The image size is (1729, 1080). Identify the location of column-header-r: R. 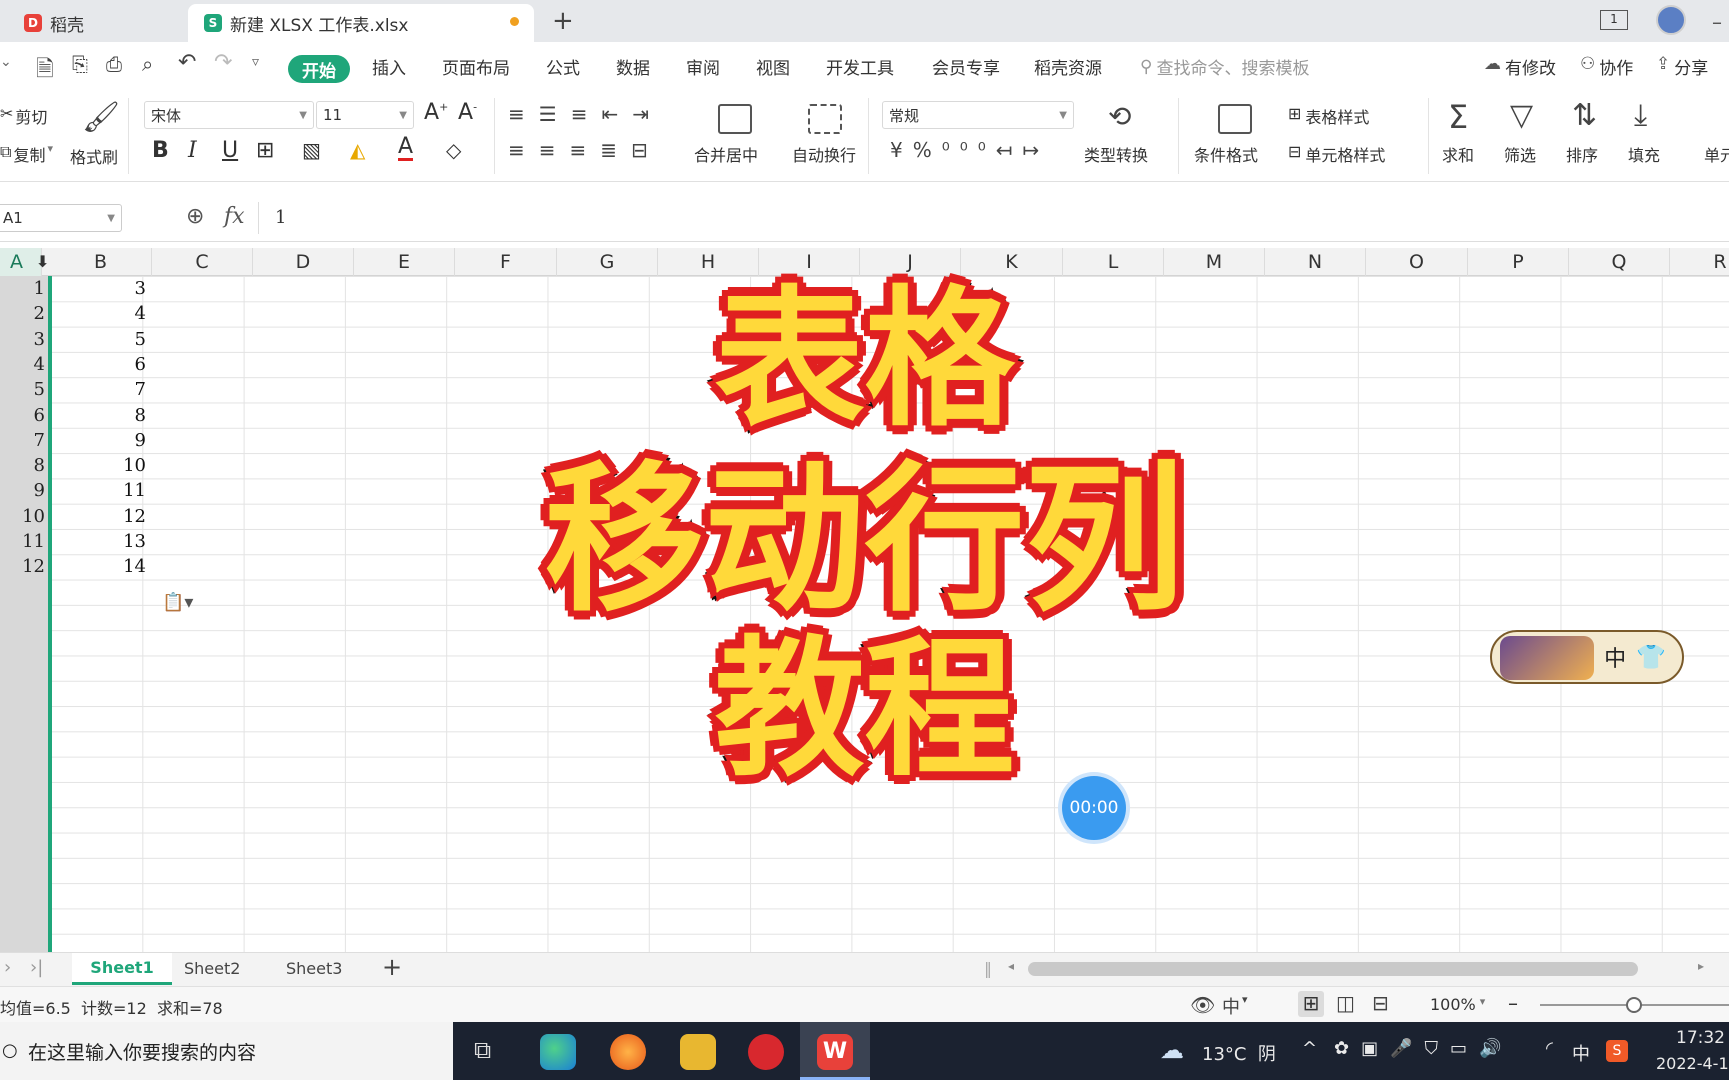
(1699, 262).